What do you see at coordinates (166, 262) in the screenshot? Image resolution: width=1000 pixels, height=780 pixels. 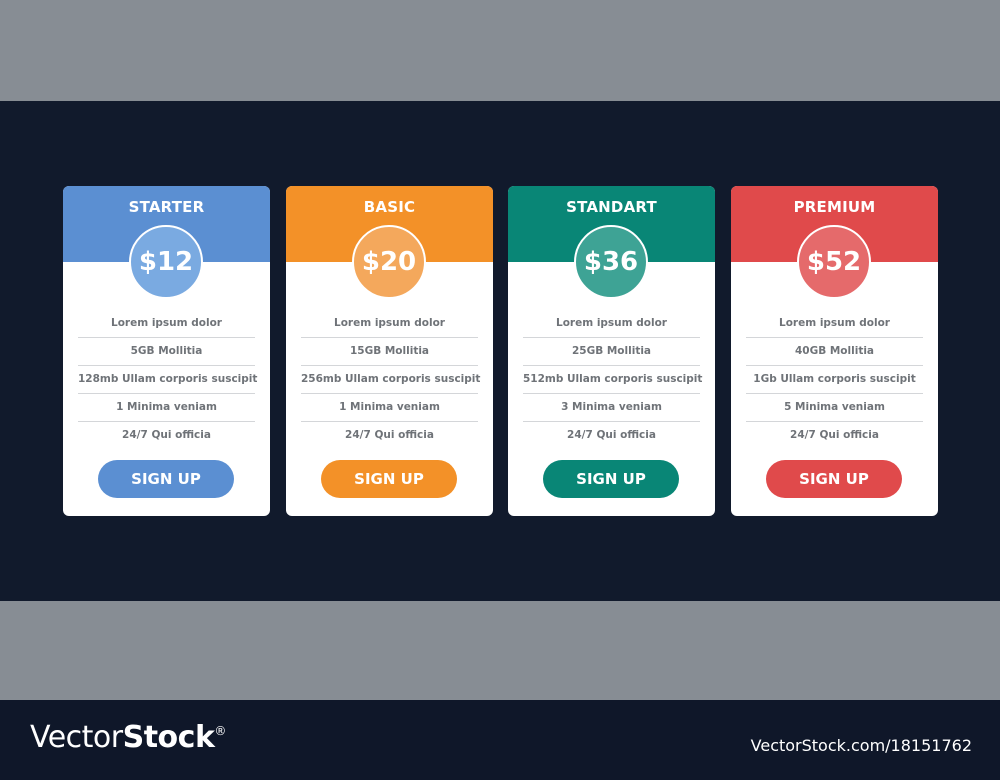 I see `price-badge: $12` at bounding box center [166, 262].